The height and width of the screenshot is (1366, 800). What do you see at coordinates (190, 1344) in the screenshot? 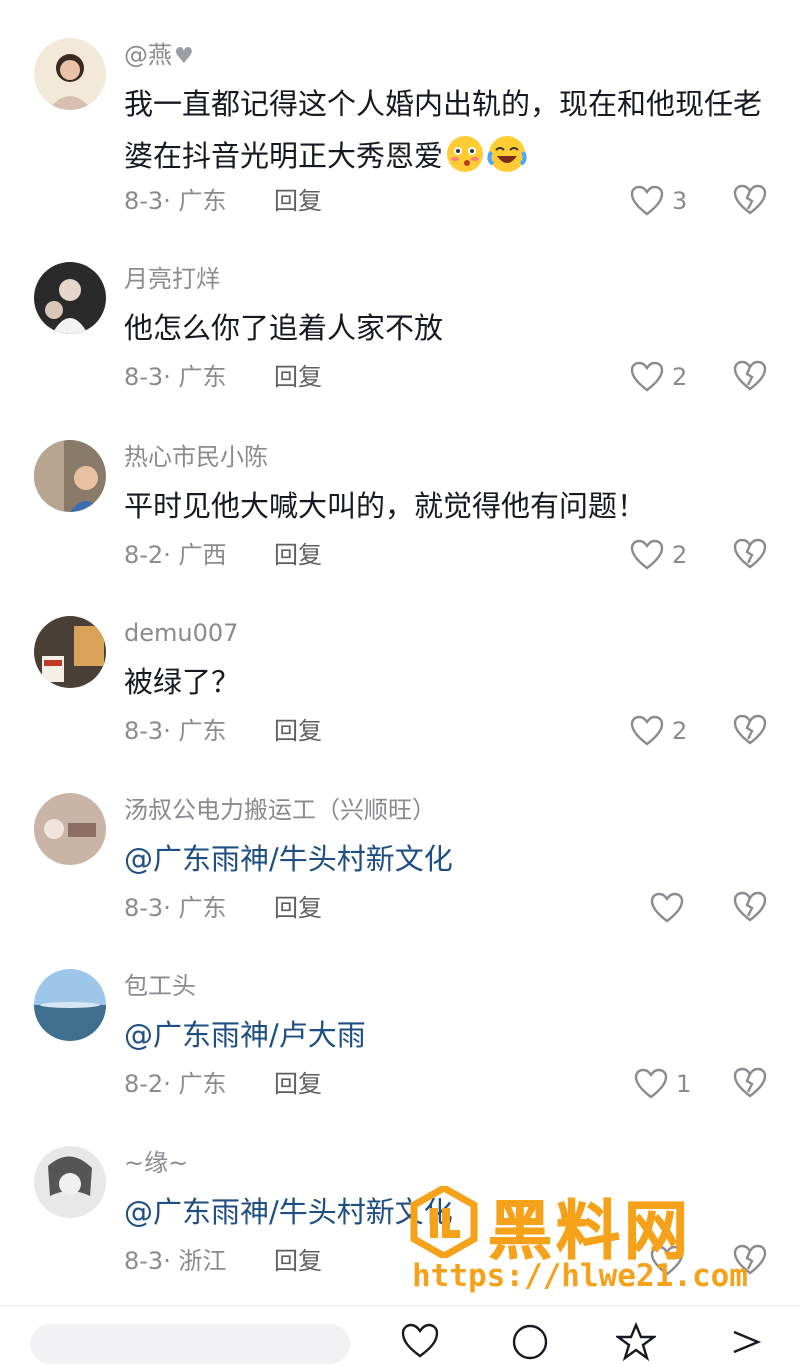
I see `comment-input` at bounding box center [190, 1344].